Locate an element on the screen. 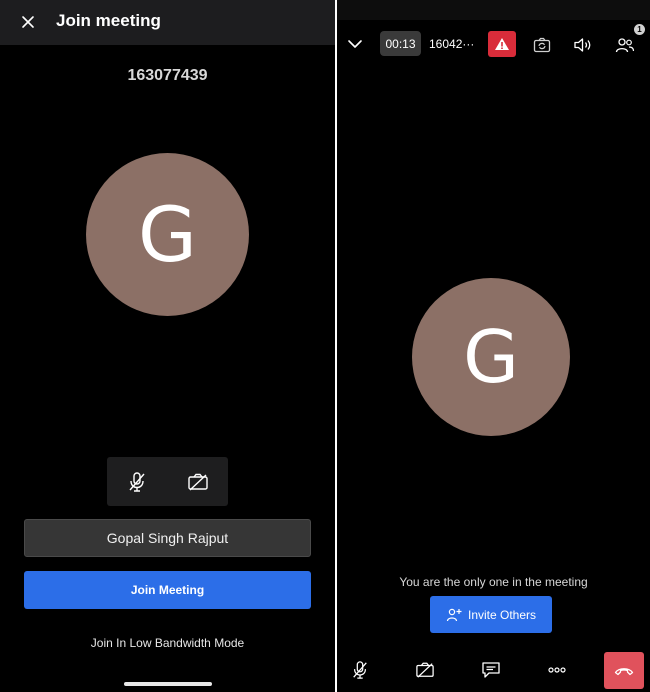 This screenshot has width=650, height=692. alert-button is located at coordinates (502, 44).